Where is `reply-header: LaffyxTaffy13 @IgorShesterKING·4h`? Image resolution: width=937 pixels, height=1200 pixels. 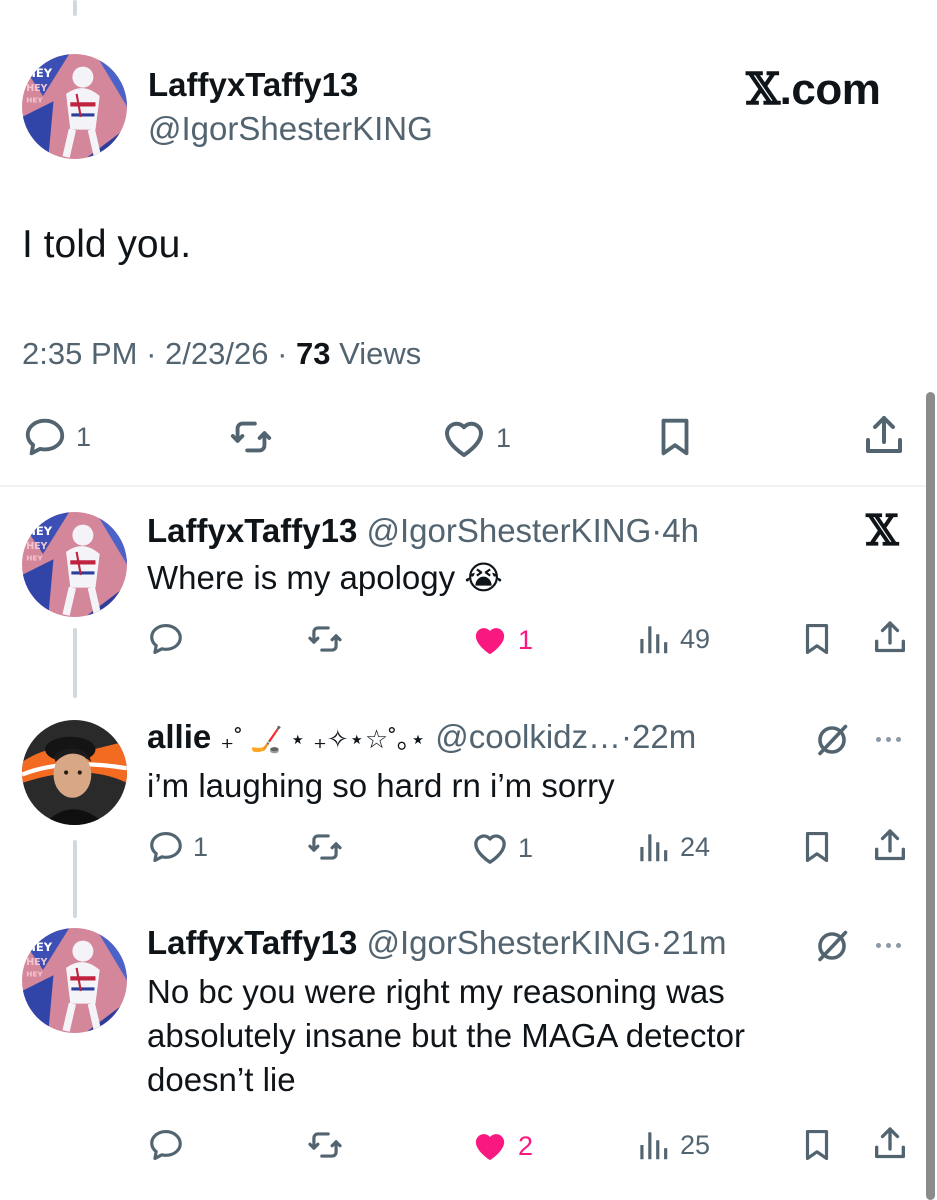 reply-header: LaffyxTaffy13 @IgorShesterKING·4h is located at coordinates (423, 531).